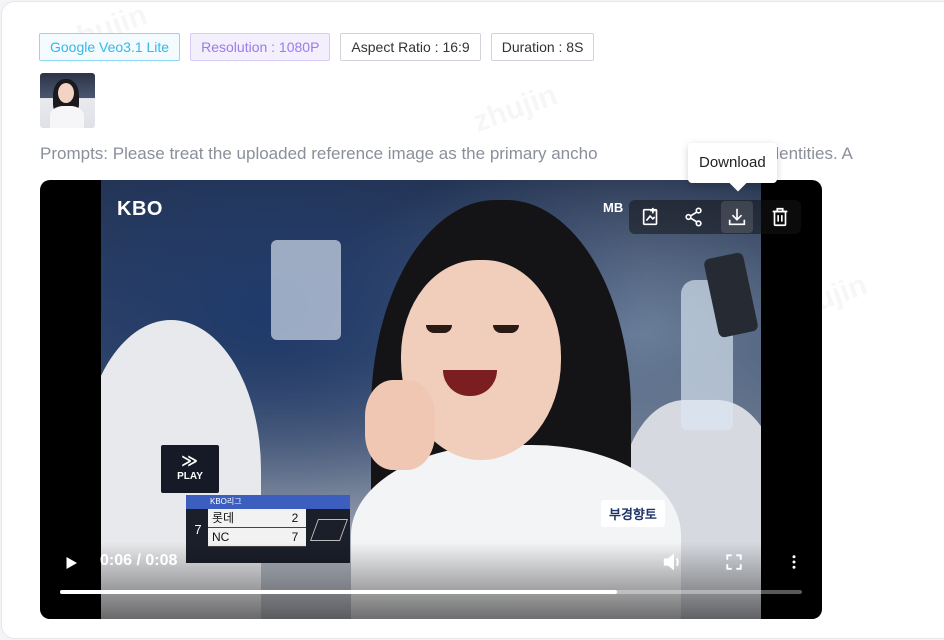 The width and height of the screenshot is (944, 640). What do you see at coordinates (329, 530) in the screenshot?
I see `base-diamond-icon` at bounding box center [329, 530].